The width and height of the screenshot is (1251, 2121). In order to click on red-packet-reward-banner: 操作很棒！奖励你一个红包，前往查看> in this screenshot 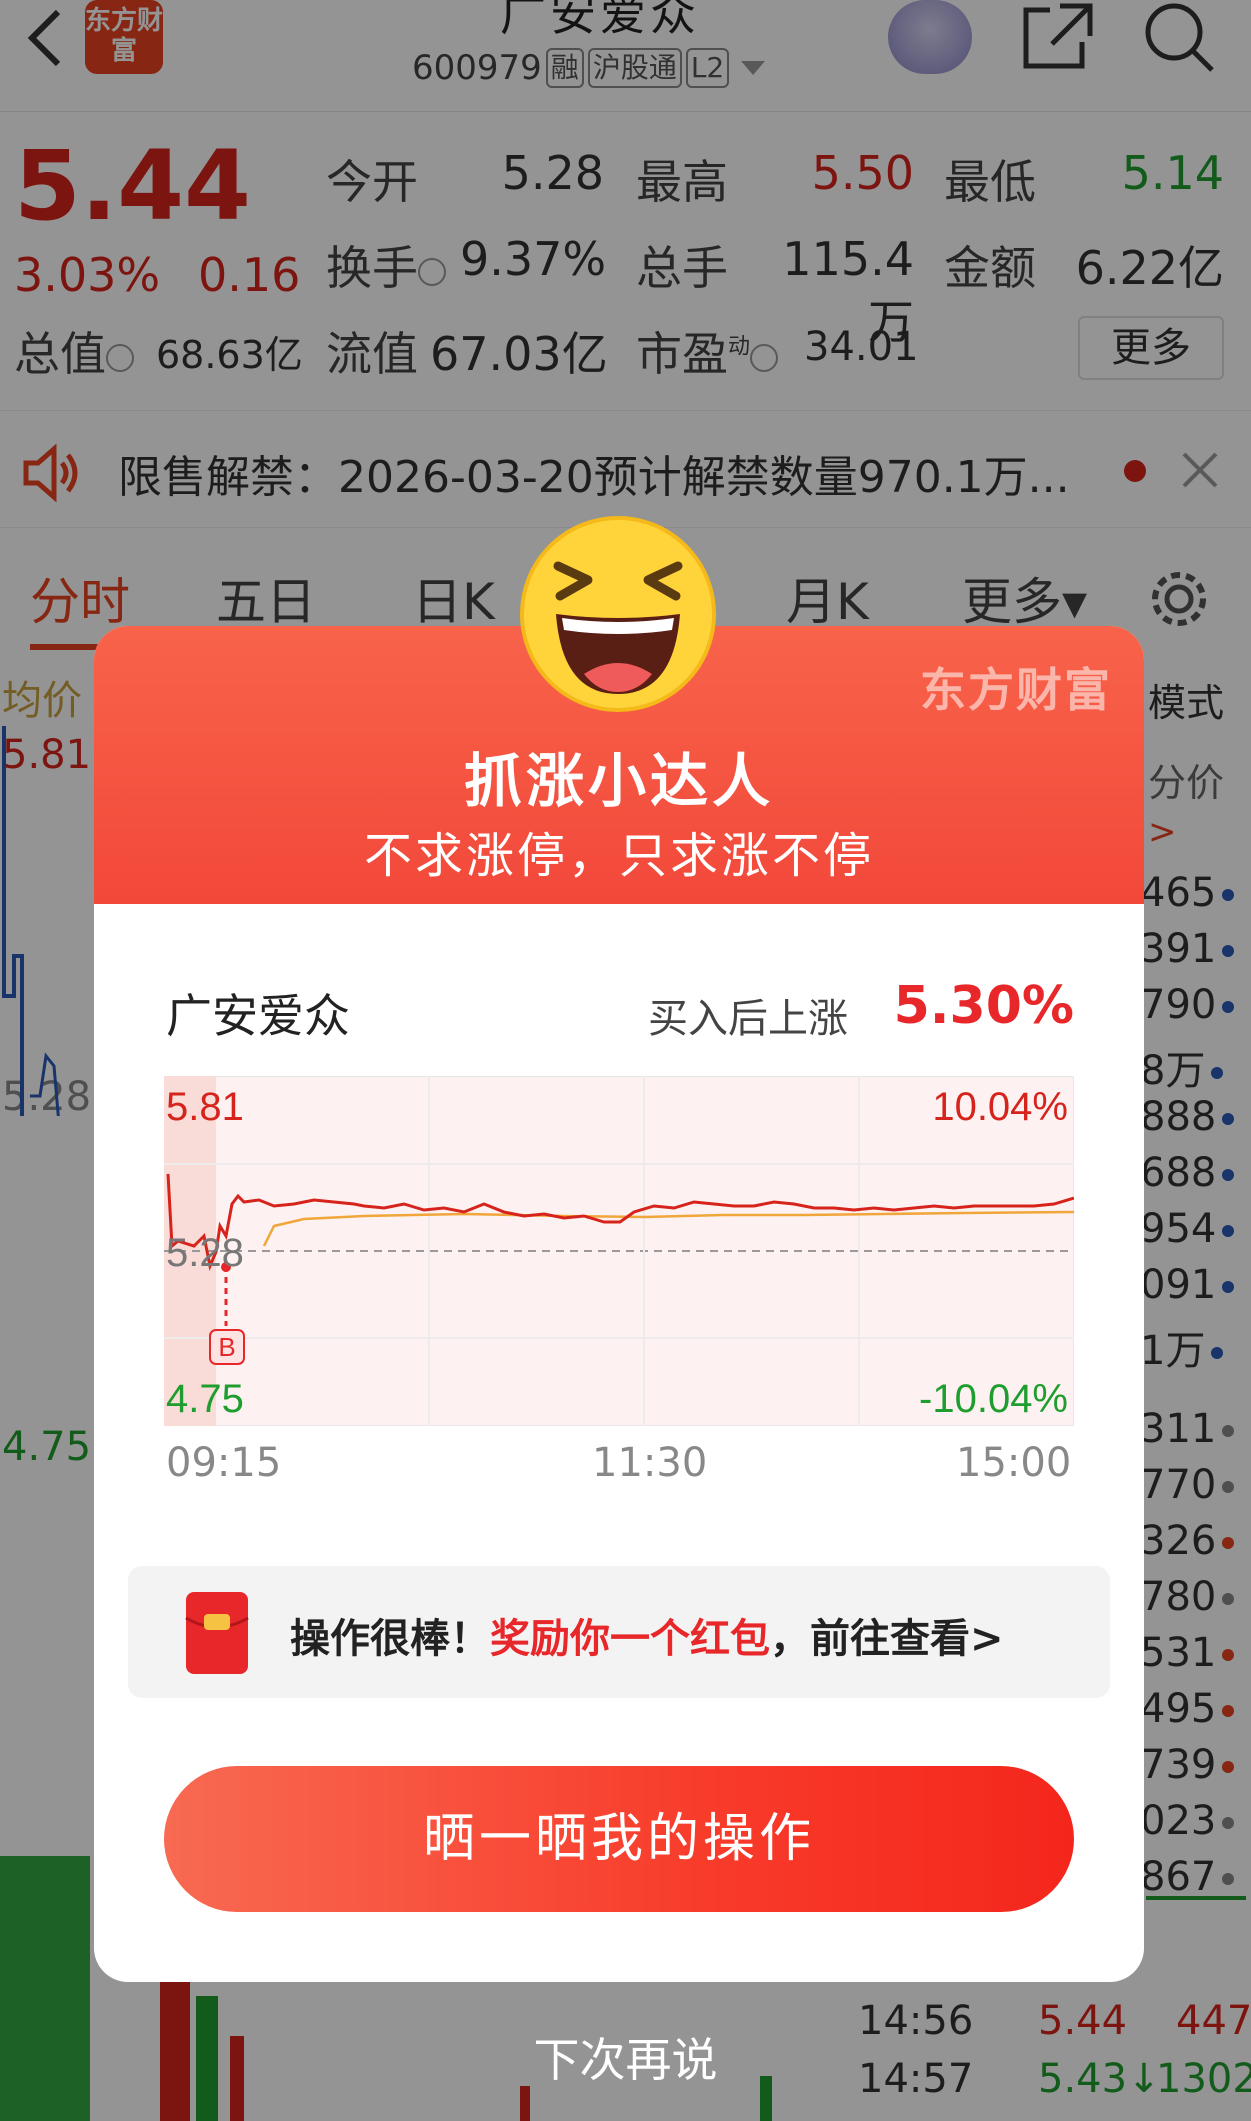, I will do `click(619, 1632)`.